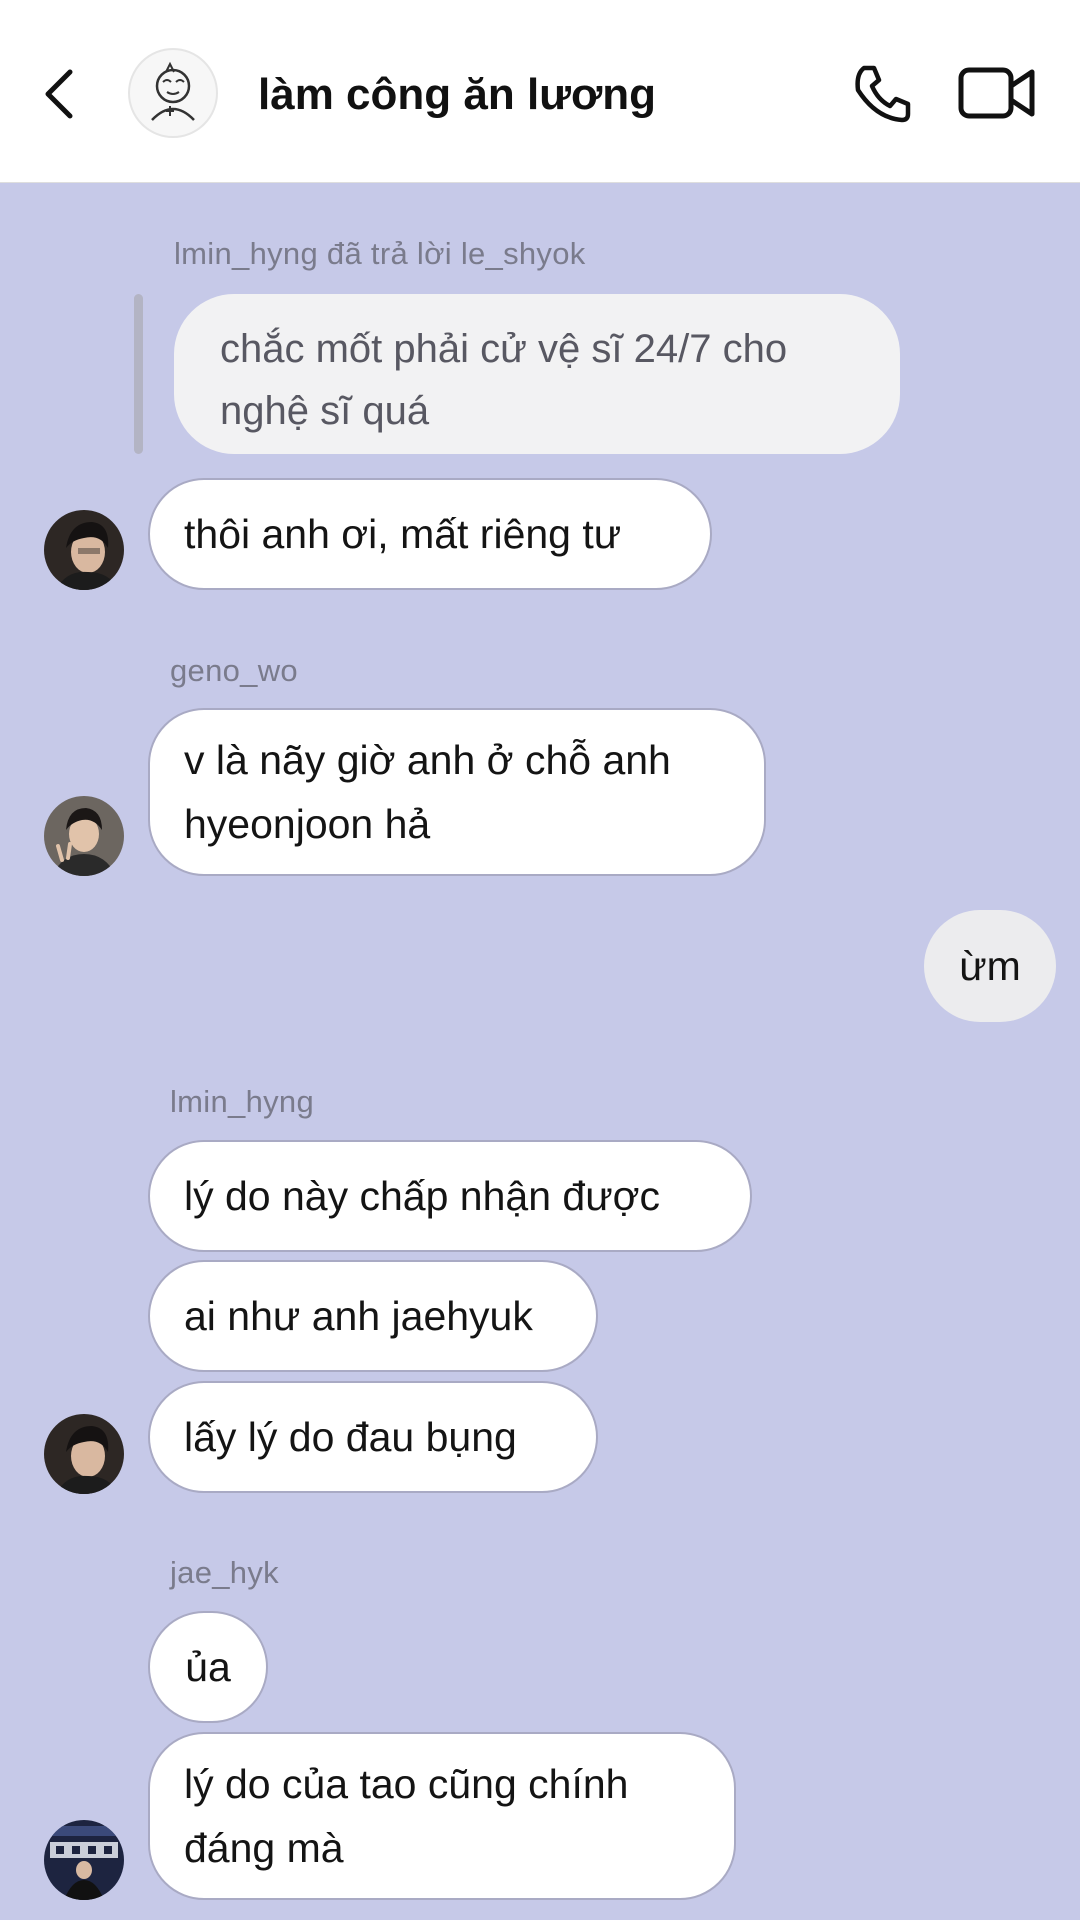 The width and height of the screenshot is (1080, 1920). Describe the element at coordinates (442, 1816) in the screenshot. I see `message-bubble: lý do của tao cũng chính đáng mà` at that location.